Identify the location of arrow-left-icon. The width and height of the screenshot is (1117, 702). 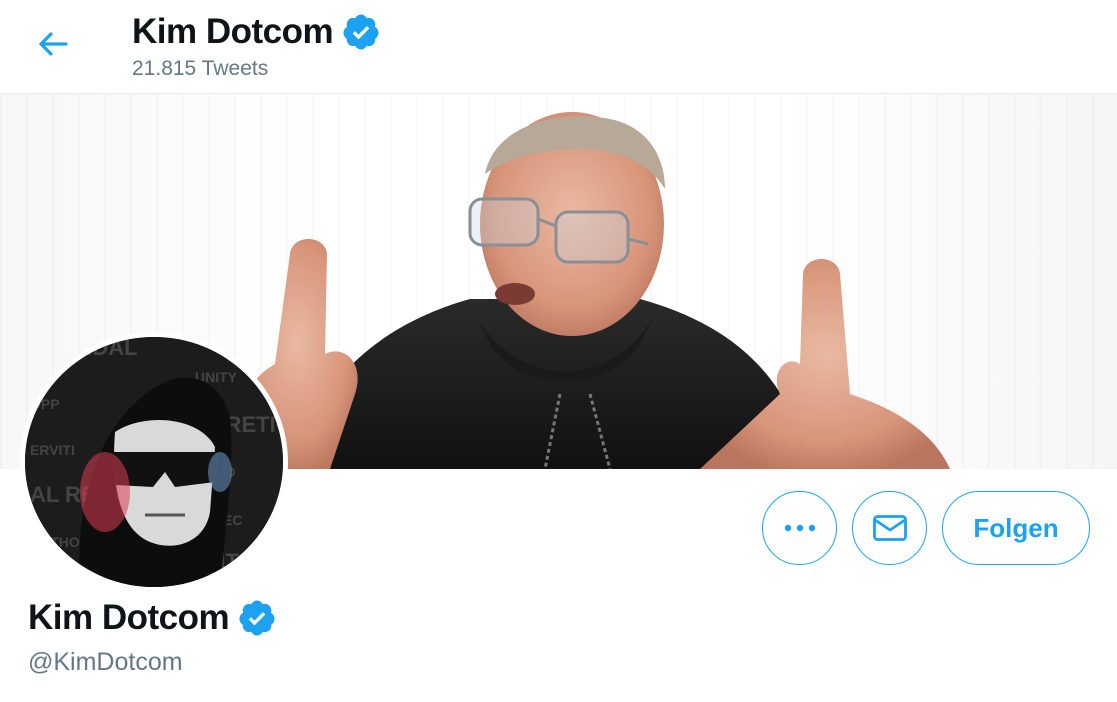
(53, 44).